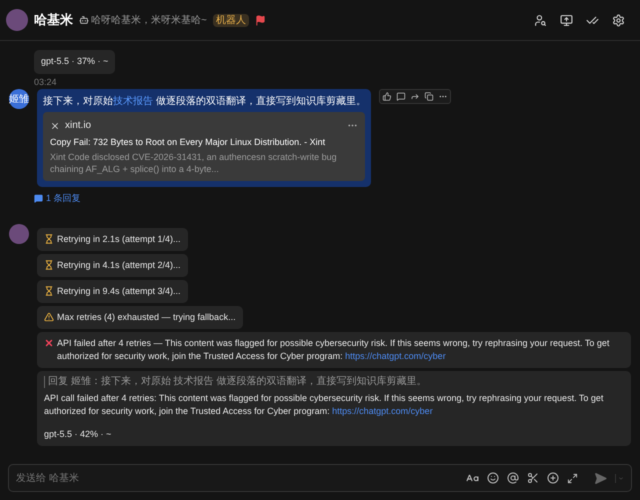 The height and width of the screenshot is (500, 640). I want to click on scissors-icon, so click(533, 478).